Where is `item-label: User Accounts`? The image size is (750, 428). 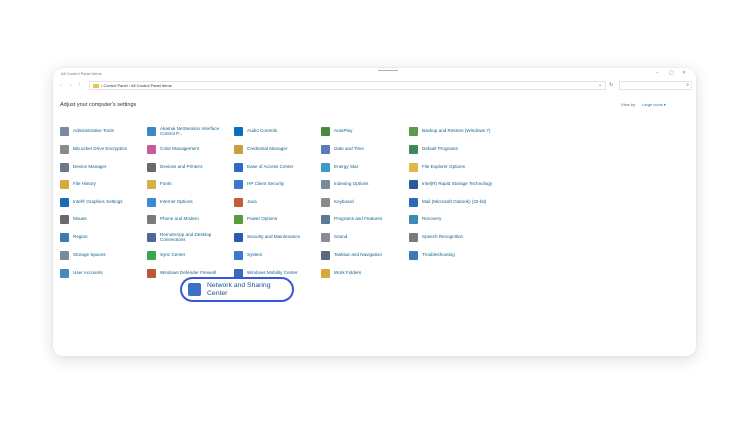
item-label: User Accounts is located at coordinates (88, 273).